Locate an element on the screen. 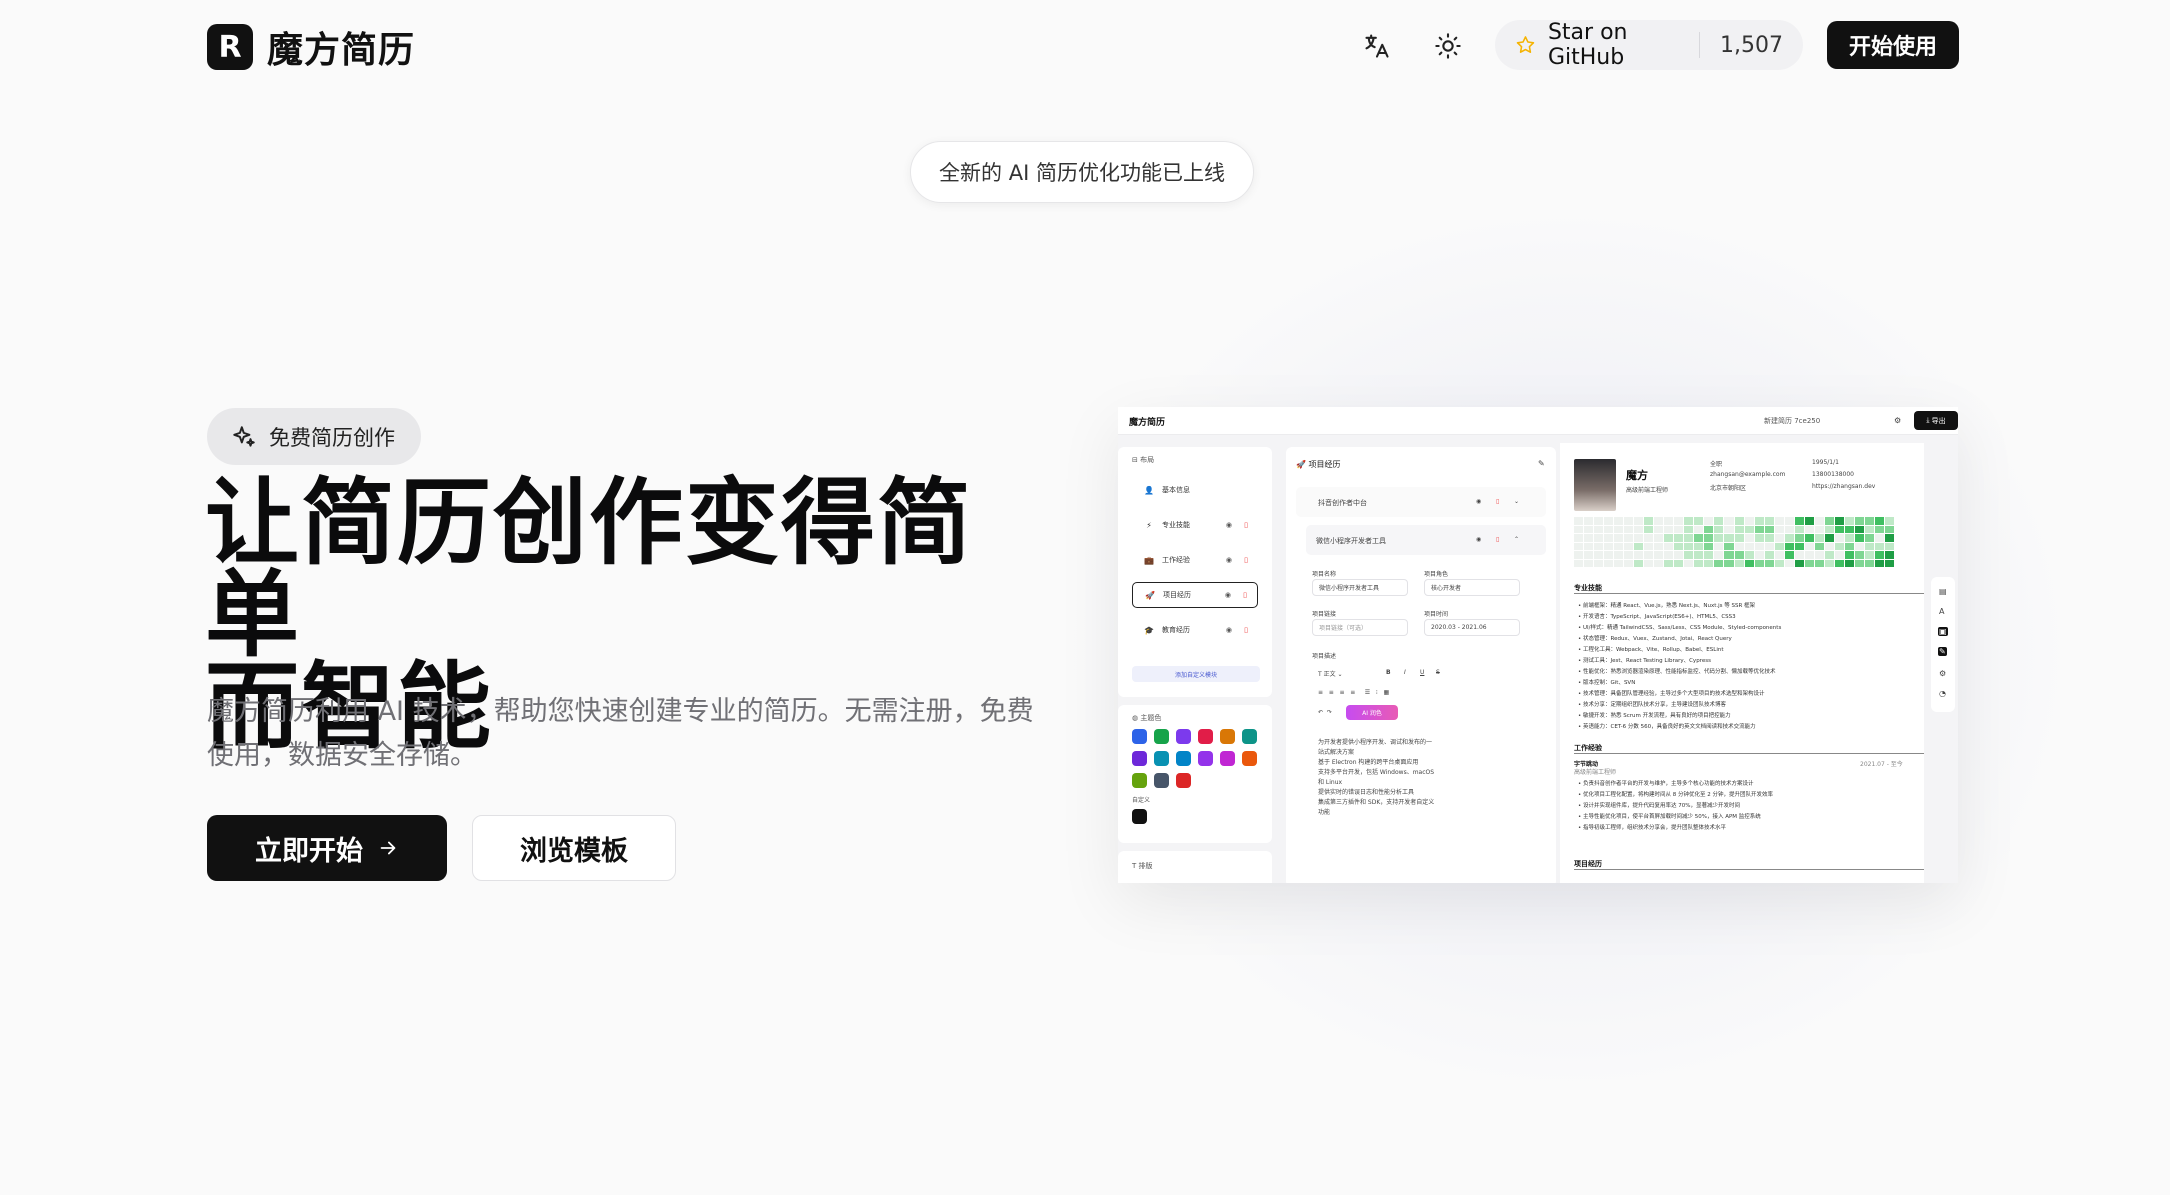 The image size is (2170, 1204). github-star-button: Star on GitHub 1,507 is located at coordinates (1649, 45).